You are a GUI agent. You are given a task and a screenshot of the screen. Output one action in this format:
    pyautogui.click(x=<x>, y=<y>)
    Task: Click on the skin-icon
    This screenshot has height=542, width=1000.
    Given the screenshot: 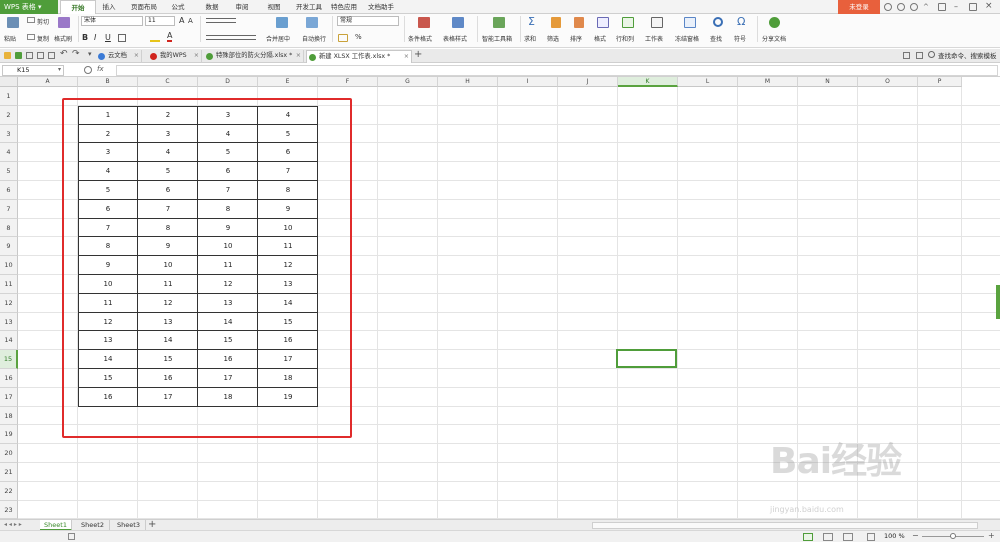 What is the action you would take?
    pyautogui.click(x=888, y=7)
    